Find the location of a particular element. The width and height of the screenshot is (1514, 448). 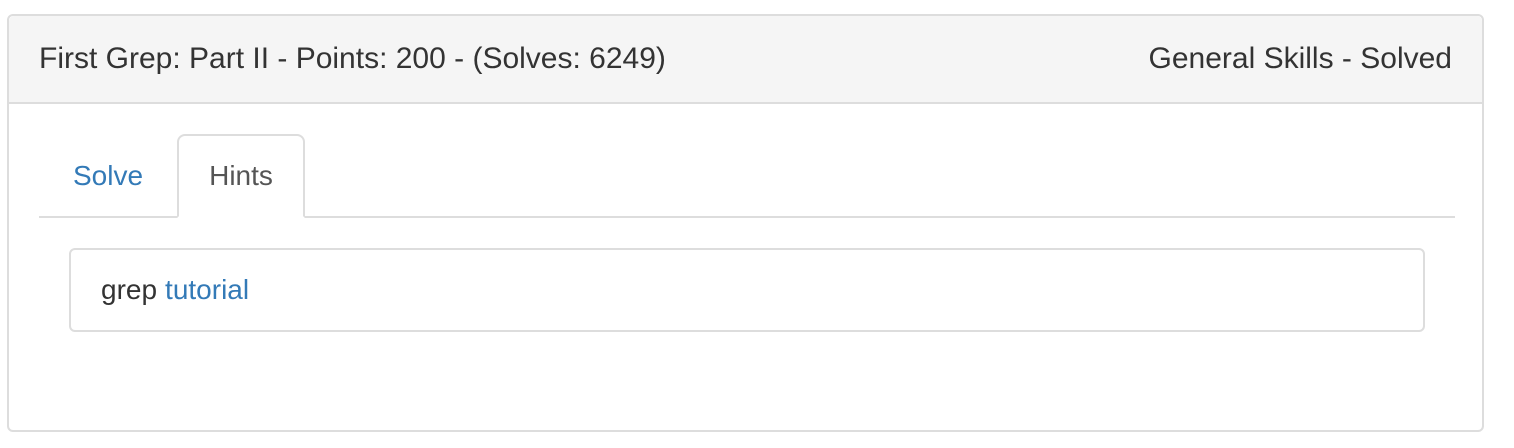

hint-text: grep is located at coordinates (129, 289).